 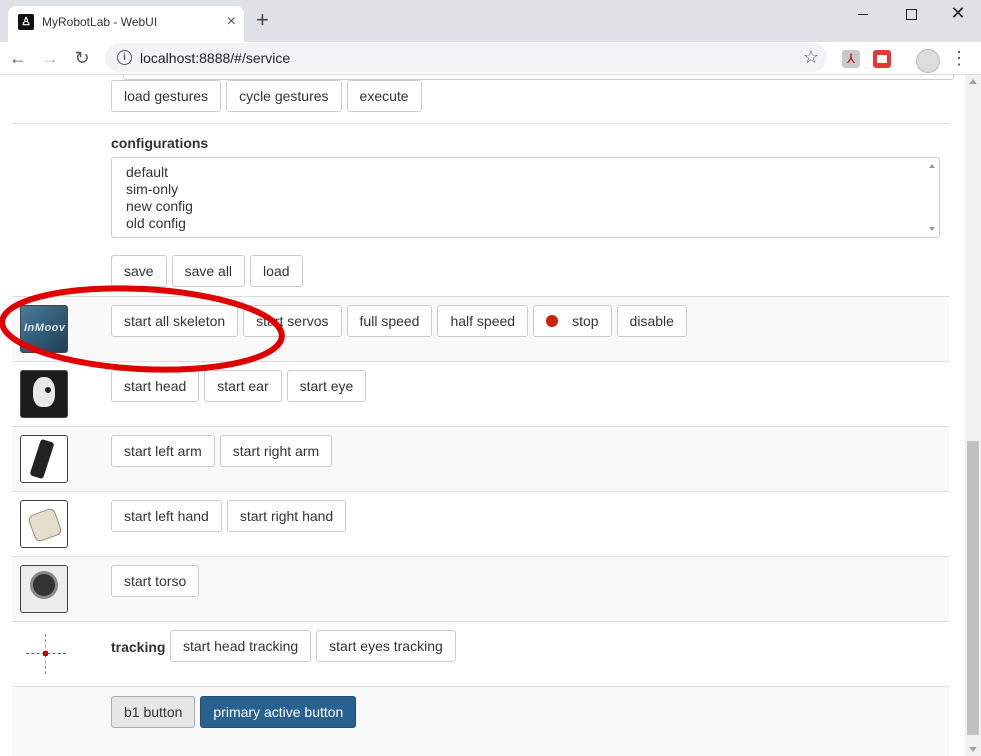 What do you see at coordinates (480, 523) in the screenshot?
I see `hands-panel: start left hand start right hand` at bounding box center [480, 523].